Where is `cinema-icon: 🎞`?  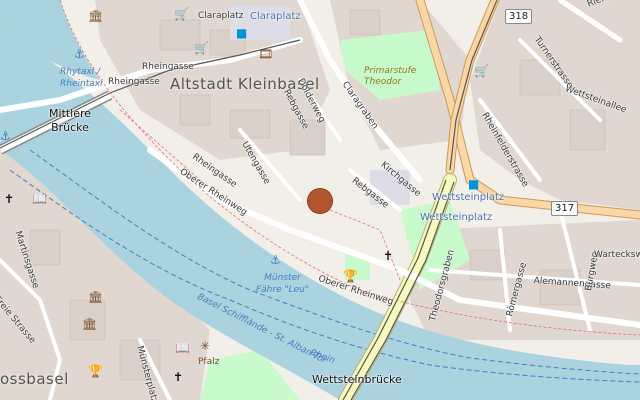
cinema-icon: 🎞 is located at coordinates (266, 54).